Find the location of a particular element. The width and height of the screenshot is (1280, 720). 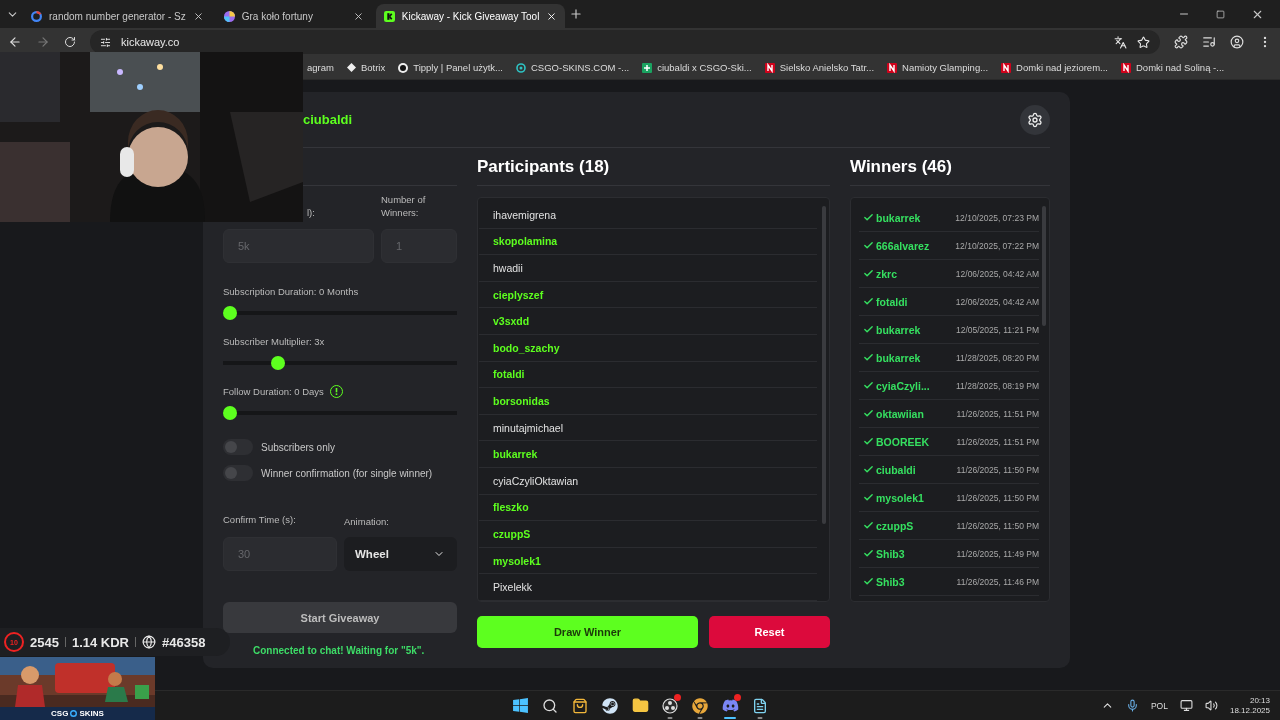

microphone-icon is located at coordinates (1132, 705).